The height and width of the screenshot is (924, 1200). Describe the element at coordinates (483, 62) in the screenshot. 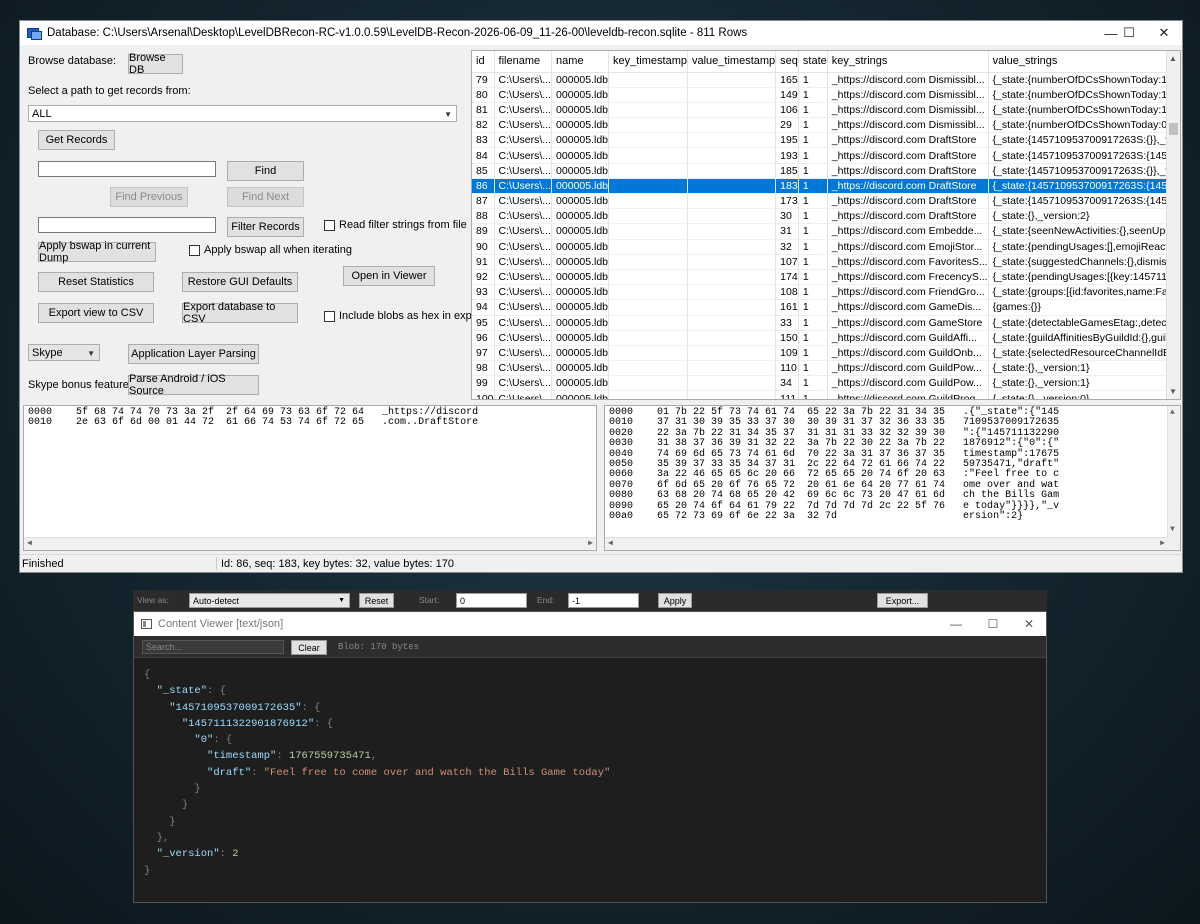

I see `column-header-id: id` at that location.